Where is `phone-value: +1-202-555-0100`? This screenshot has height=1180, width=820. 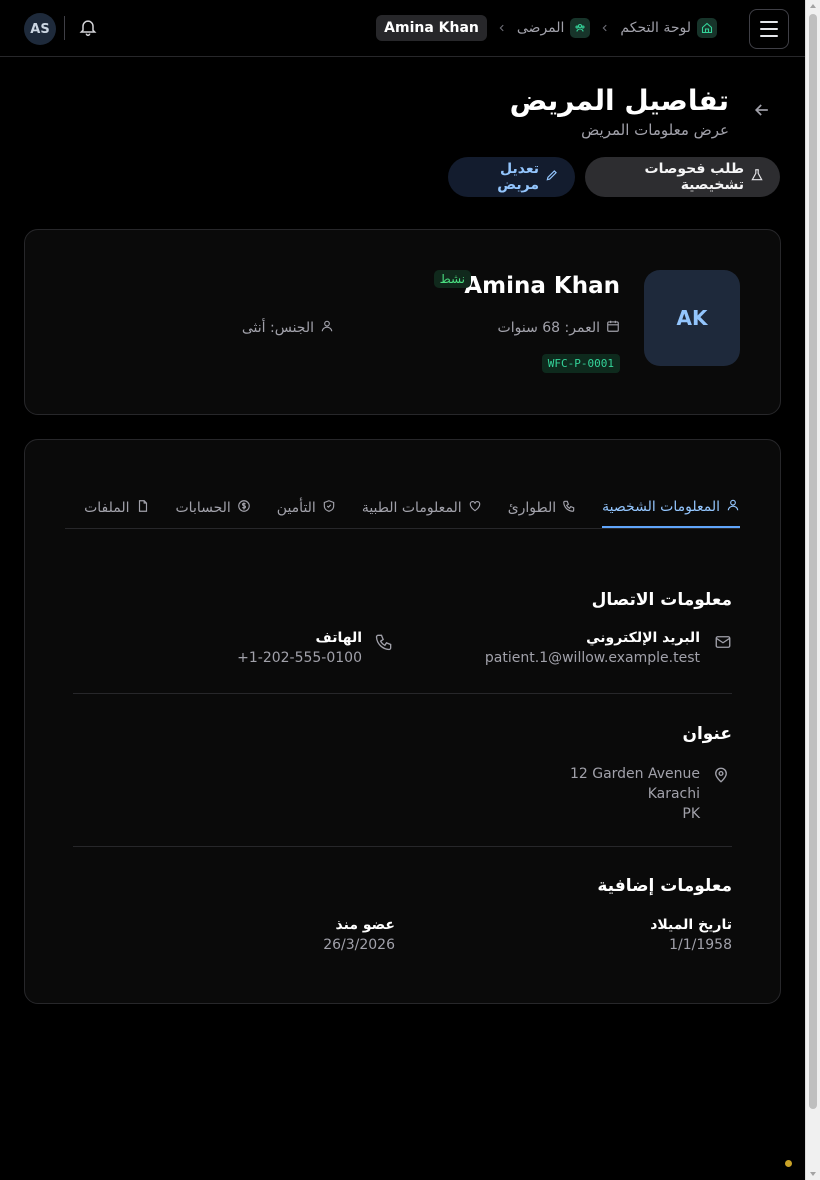
phone-value: +1-202-555-0100 is located at coordinates (299, 658).